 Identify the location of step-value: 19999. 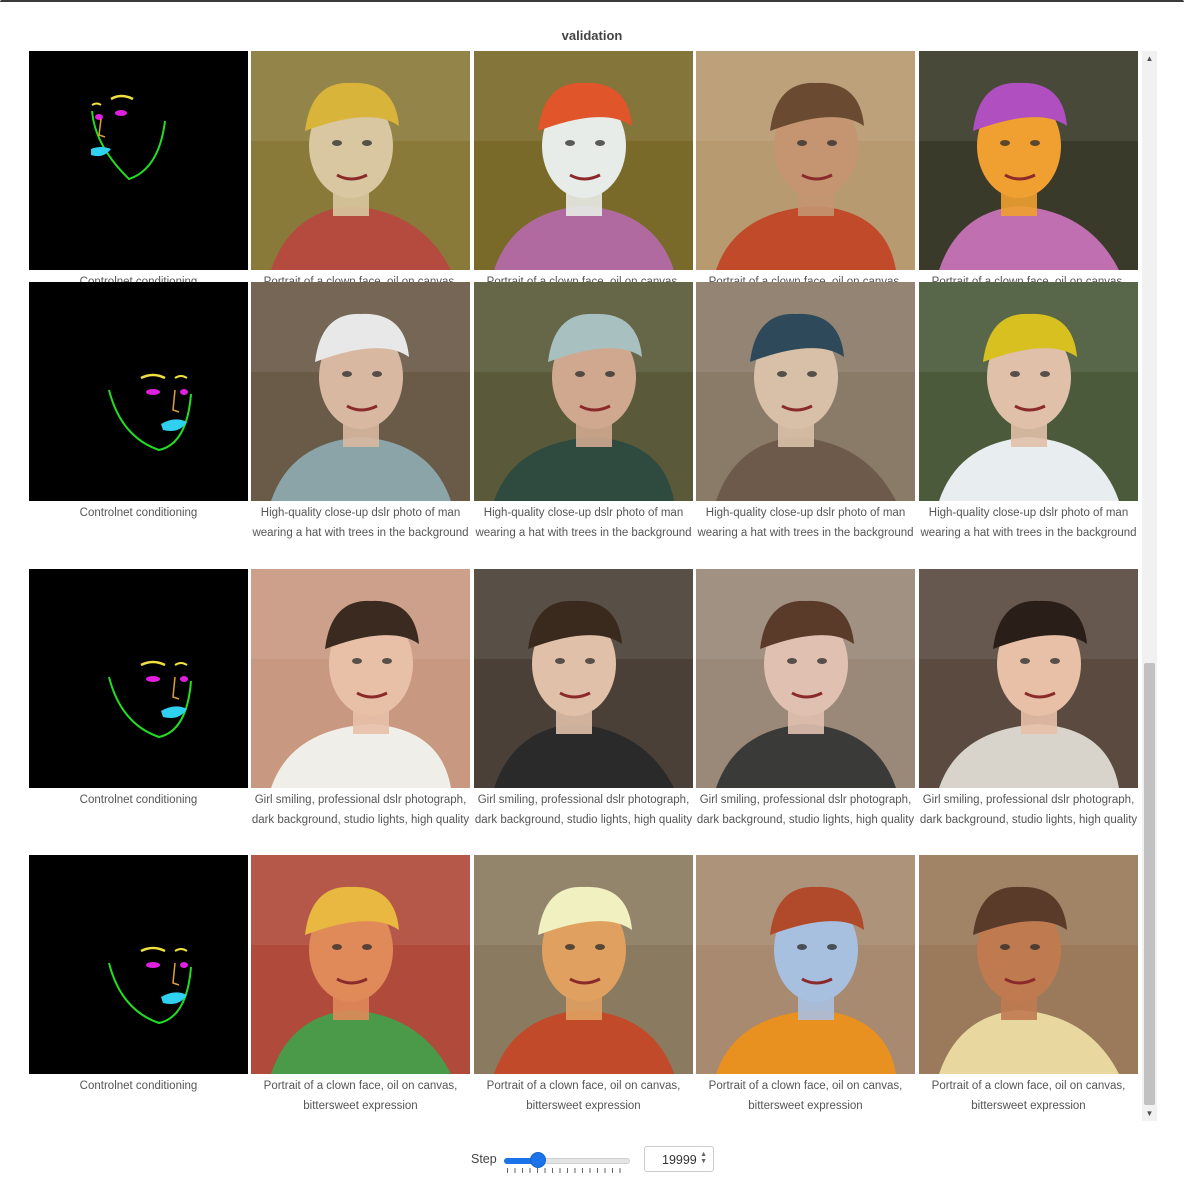
(679, 1160).